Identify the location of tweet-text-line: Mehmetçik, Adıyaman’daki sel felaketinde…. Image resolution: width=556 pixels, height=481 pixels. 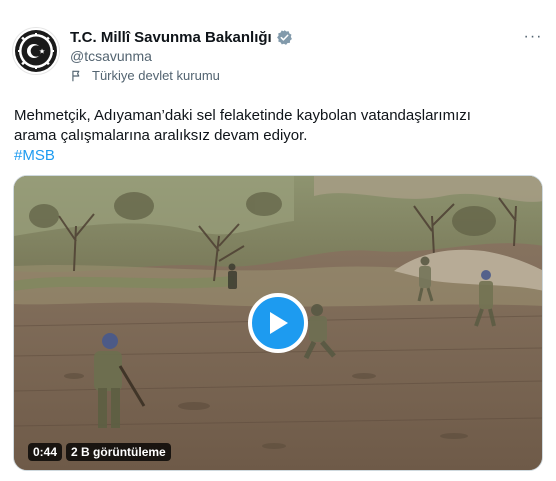
(242, 115).